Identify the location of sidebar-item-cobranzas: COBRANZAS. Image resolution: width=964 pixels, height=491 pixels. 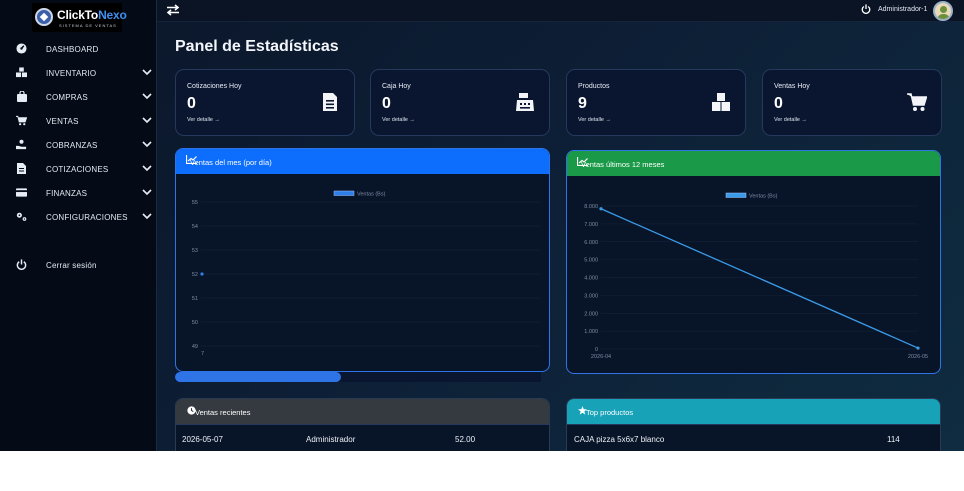
(78, 145).